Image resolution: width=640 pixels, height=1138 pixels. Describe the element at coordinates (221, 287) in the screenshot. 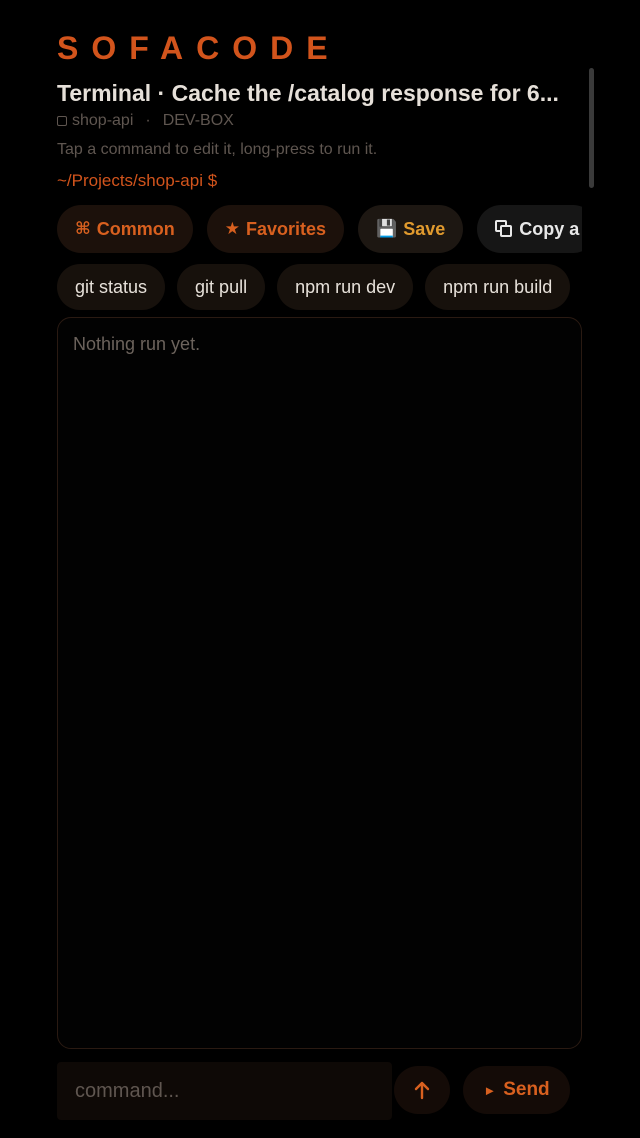

I see `quick-command-git-pull: git pull` at that location.